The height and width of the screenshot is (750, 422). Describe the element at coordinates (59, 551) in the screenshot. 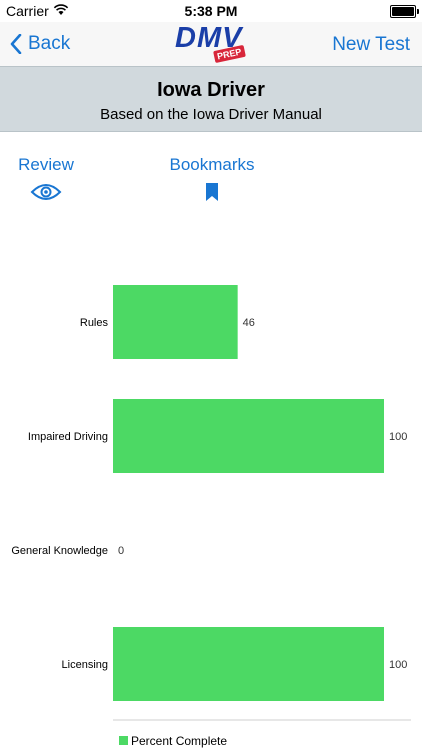

I see `category-label: General Knowledge` at that location.